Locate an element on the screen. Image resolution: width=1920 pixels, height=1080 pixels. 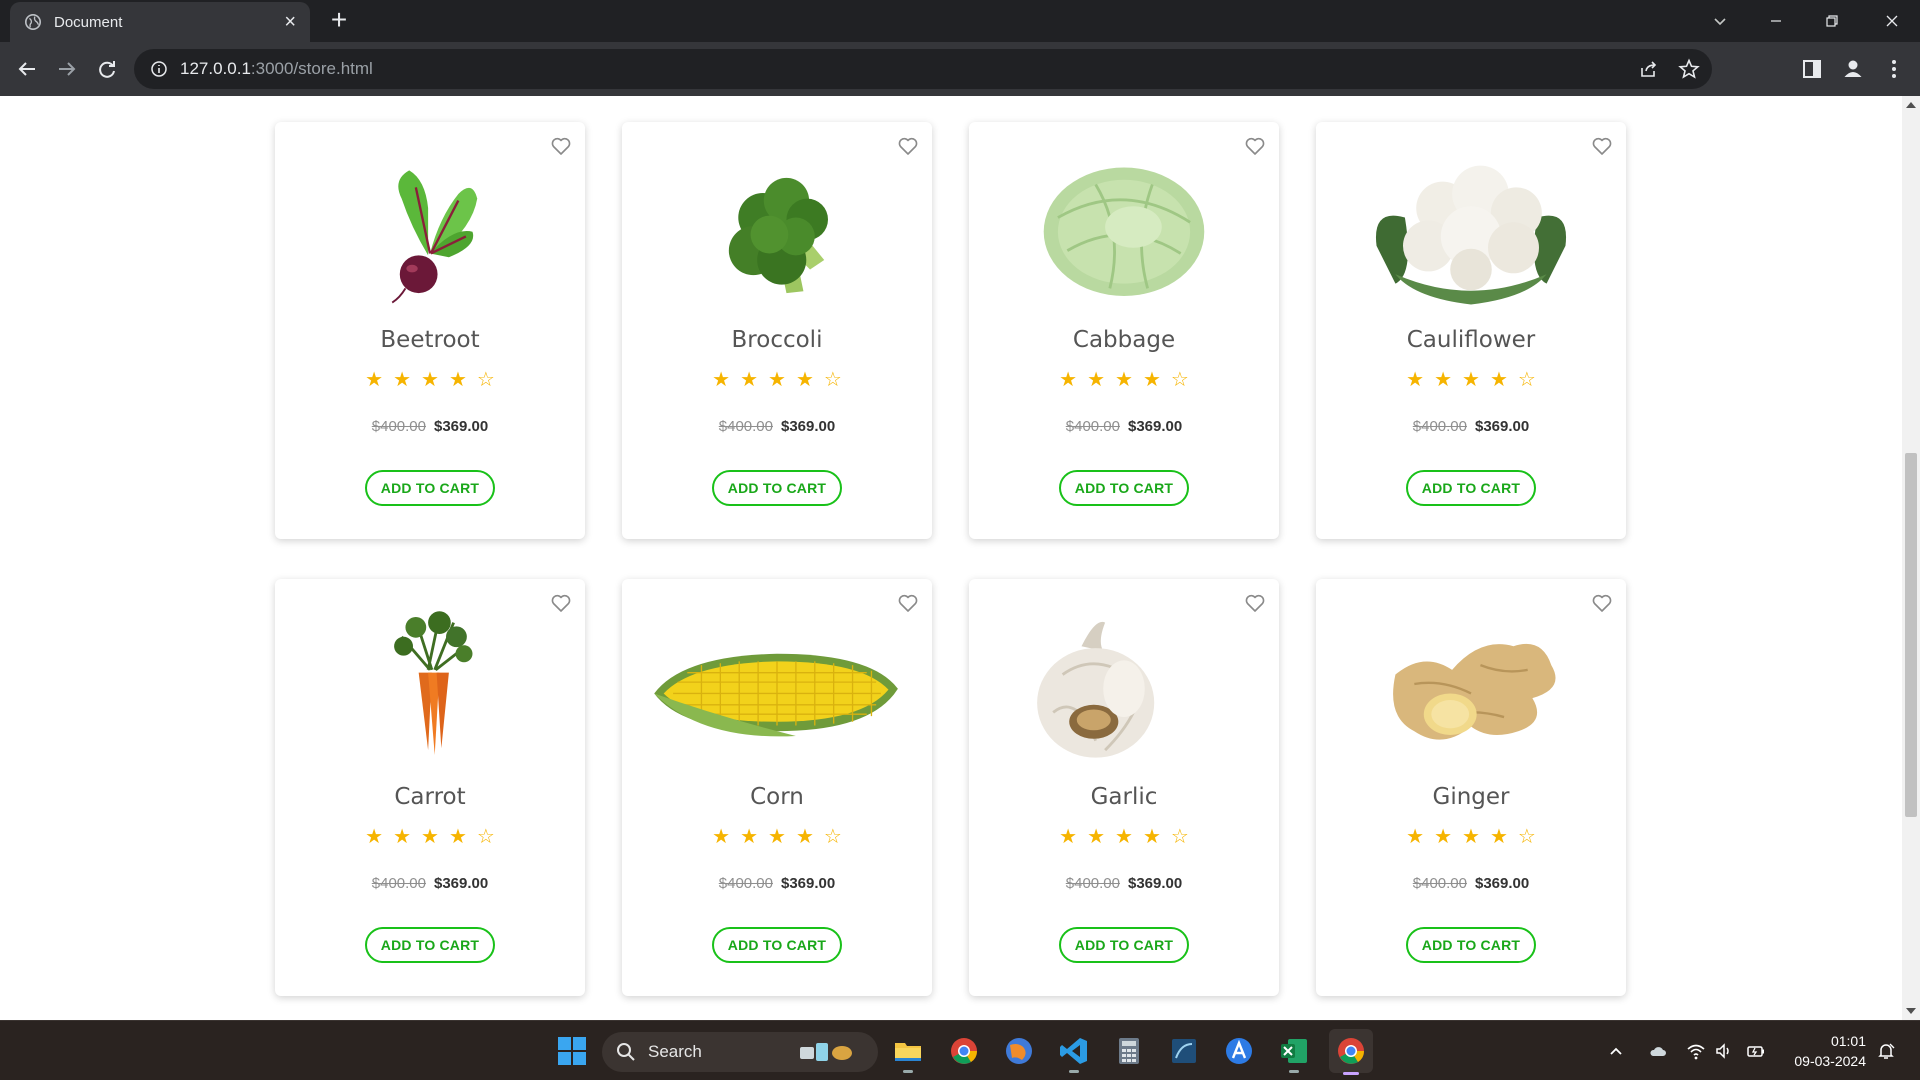
clock-time: 01:01 is located at coordinates (1848, 1041).